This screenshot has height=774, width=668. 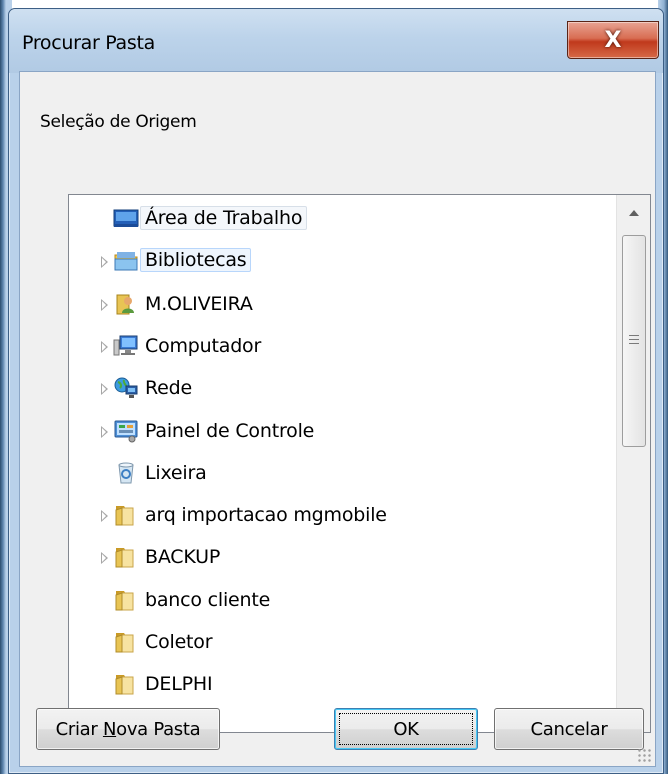 What do you see at coordinates (342, 600) in the screenshot?
I see `tree-item: banco cliente` at bounding box center [342, 600].